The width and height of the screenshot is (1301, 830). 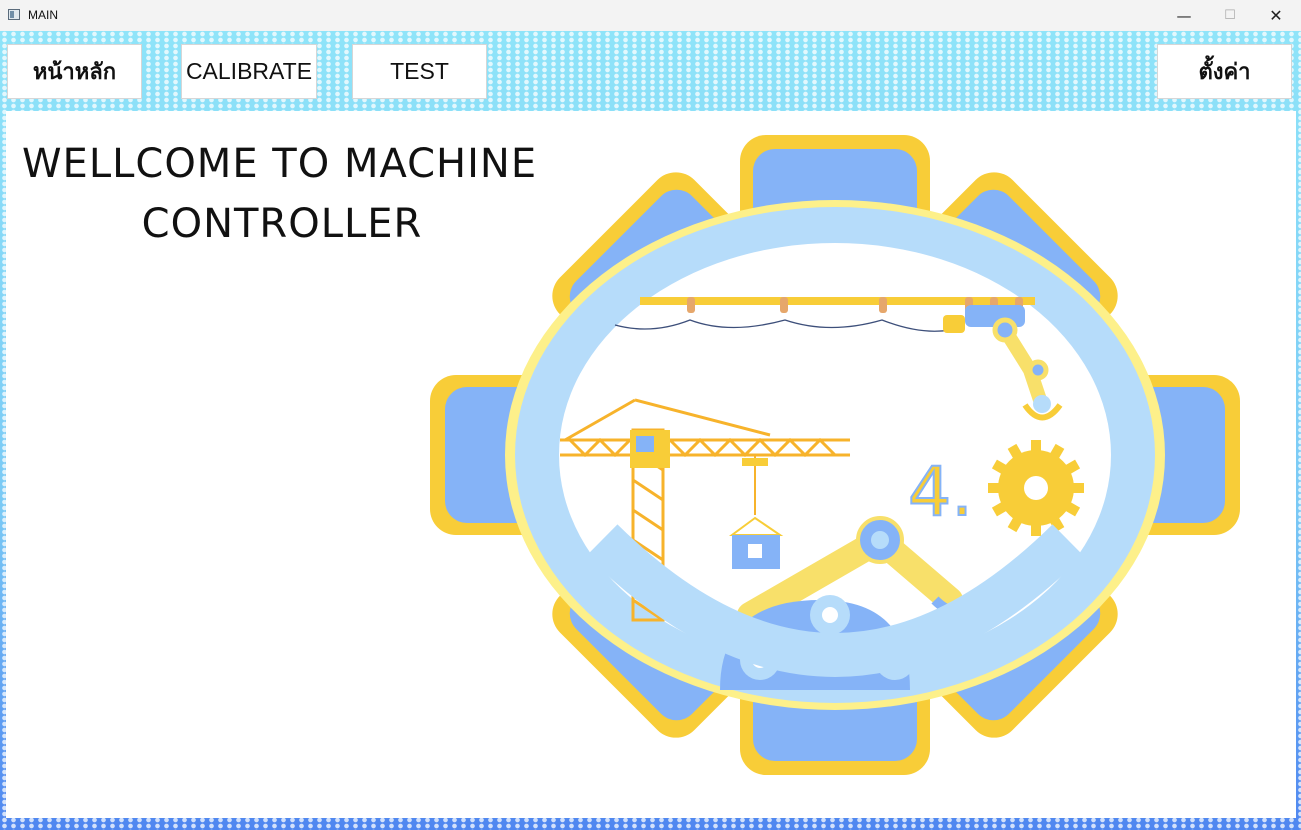 I want to click on title-bar: MAIN — ☐ ✕, so click(x=650, y=16).